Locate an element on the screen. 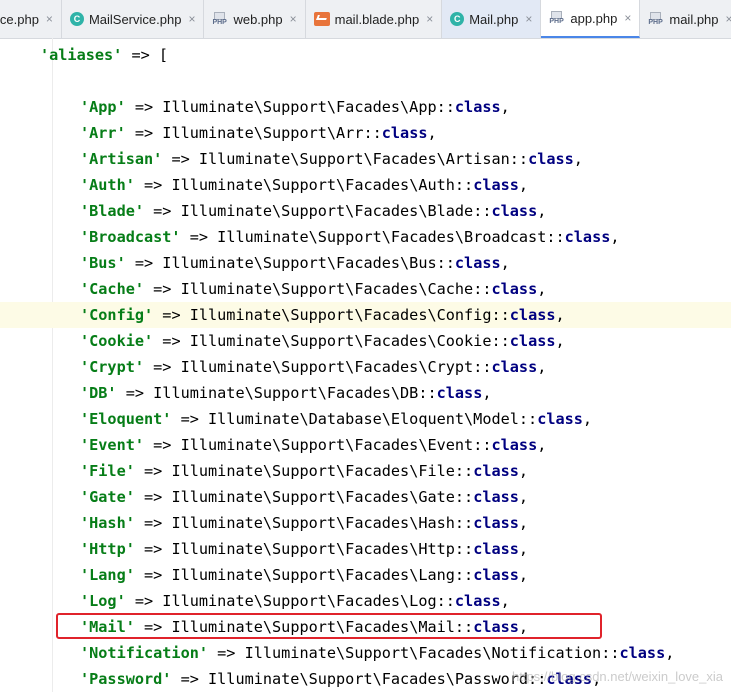 The width and height of the screenshot is (731, 692). tab-label: mail.blade.php is located at coordinates (377, 19).